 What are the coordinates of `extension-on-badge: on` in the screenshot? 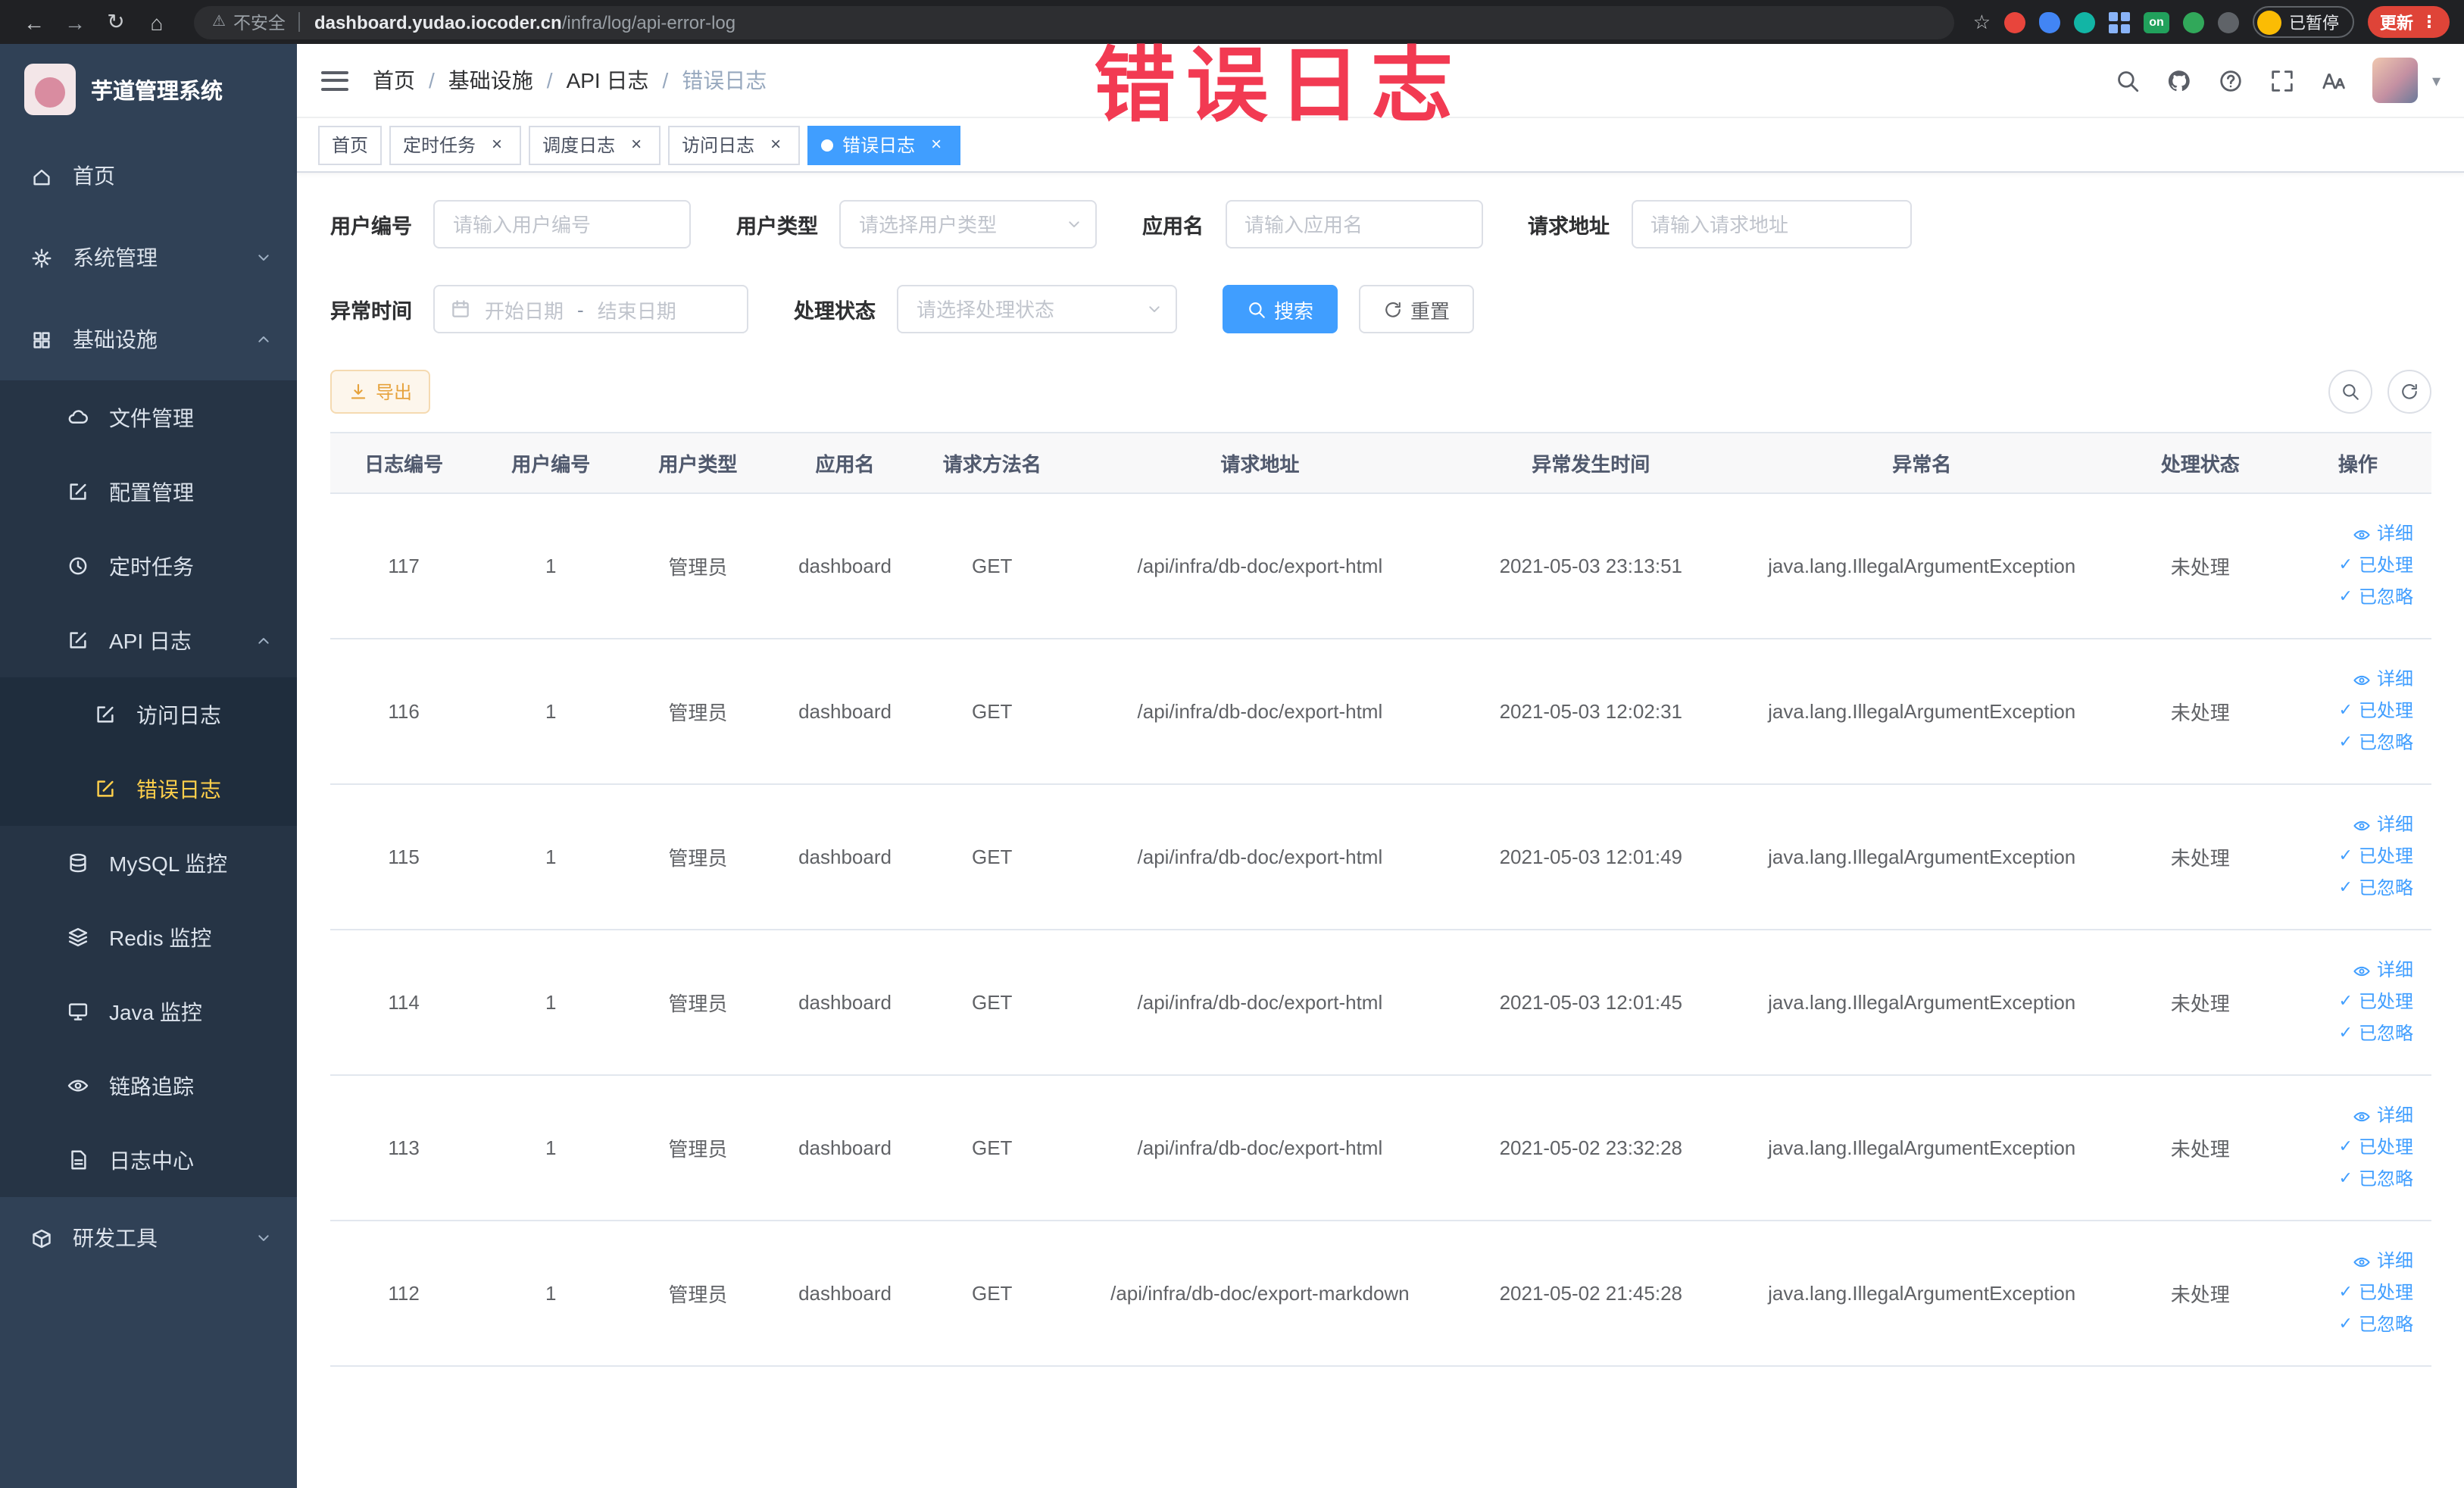 It's located at (2156, 22).